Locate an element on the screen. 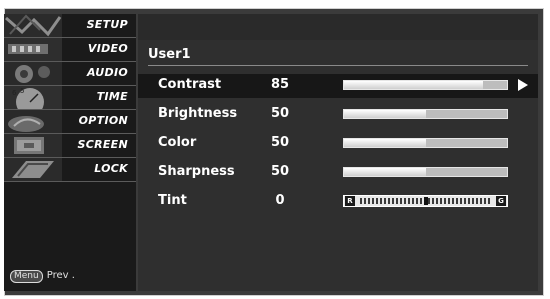 The height and width of the screenshot is (299, 550). setting-label: Contrast is located at coordinates (190, 84).